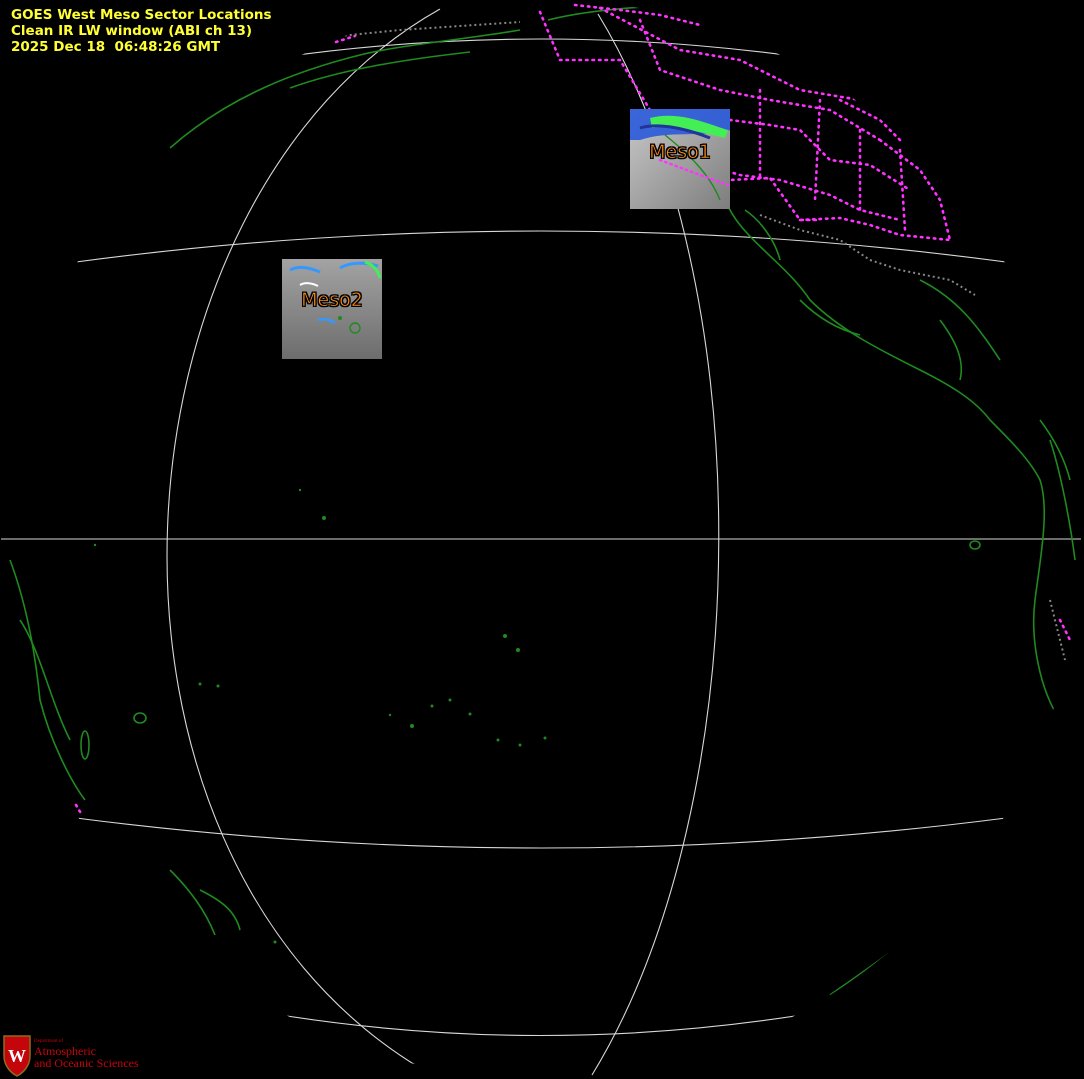 The width and height of the screenshot is (1084, 1079). I want to click on latitude-line-60n, so click(541, 48).